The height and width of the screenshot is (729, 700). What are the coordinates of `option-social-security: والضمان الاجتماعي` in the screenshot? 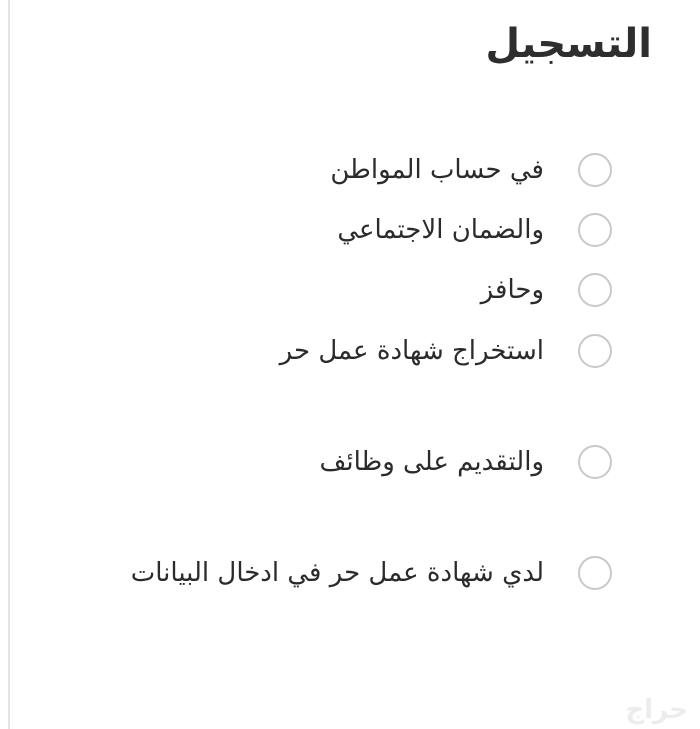 It's located at (474, 230).